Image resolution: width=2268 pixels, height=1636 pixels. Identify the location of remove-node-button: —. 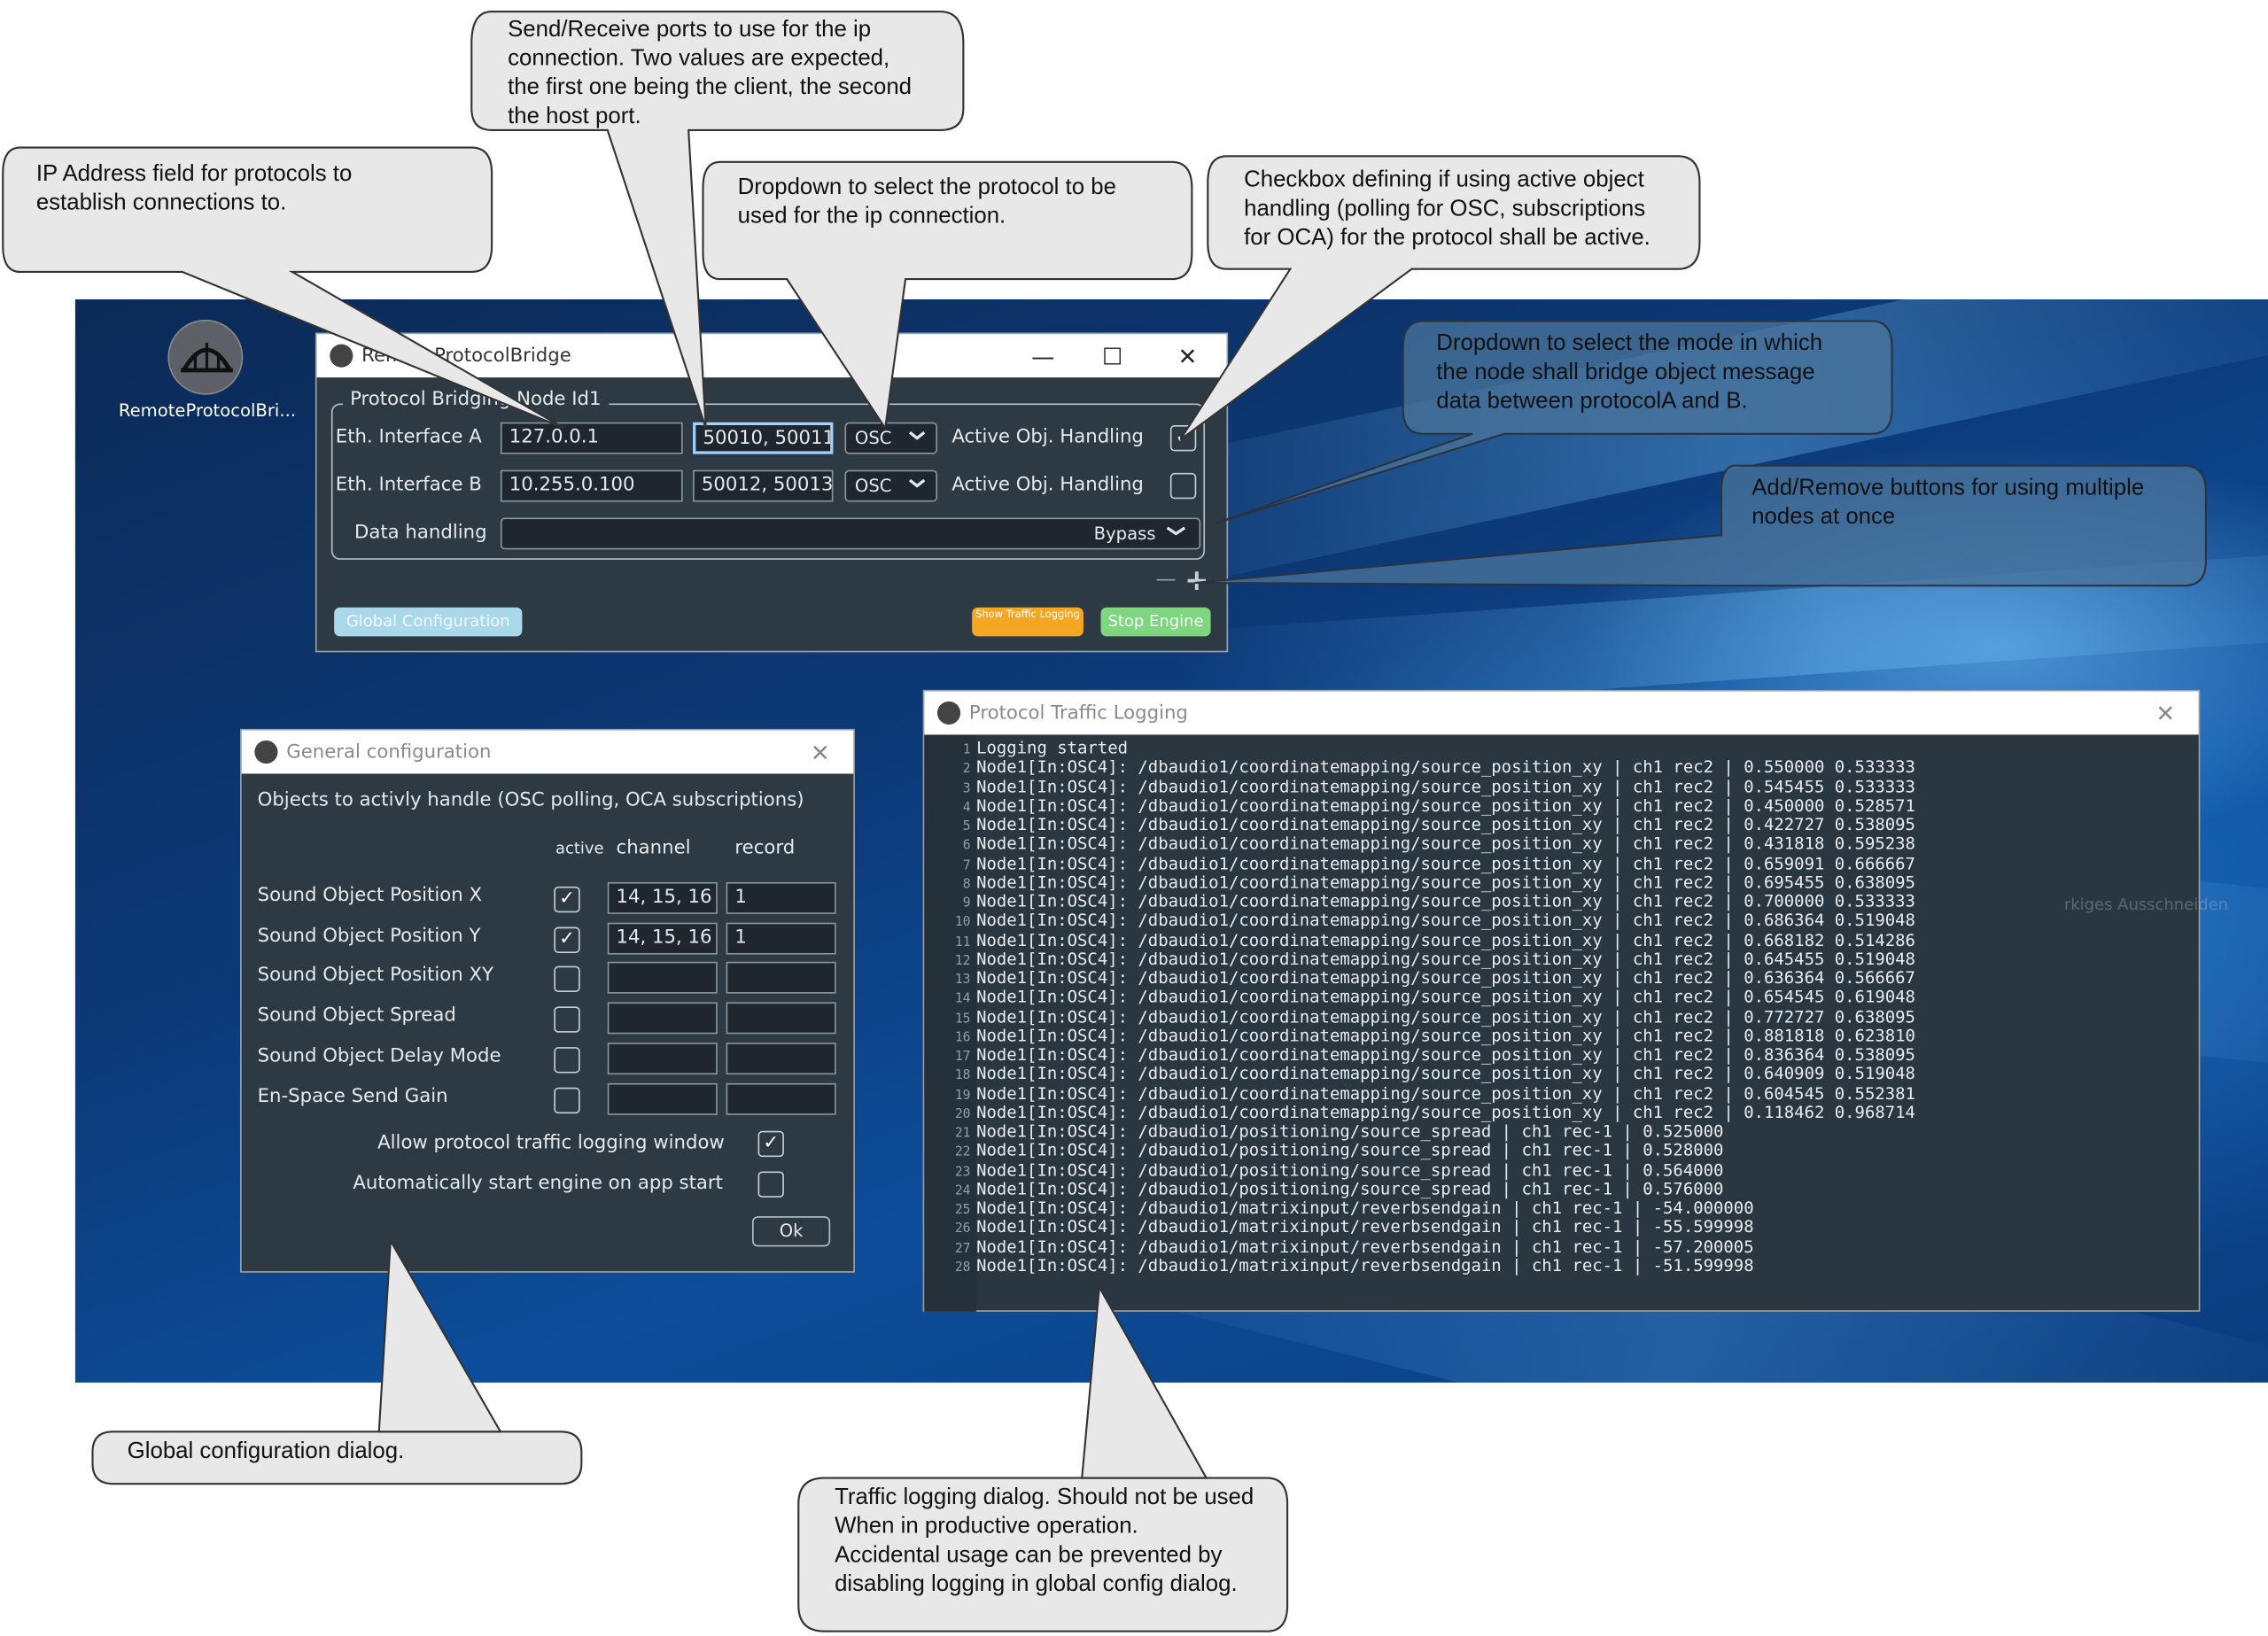
(1166, 580).